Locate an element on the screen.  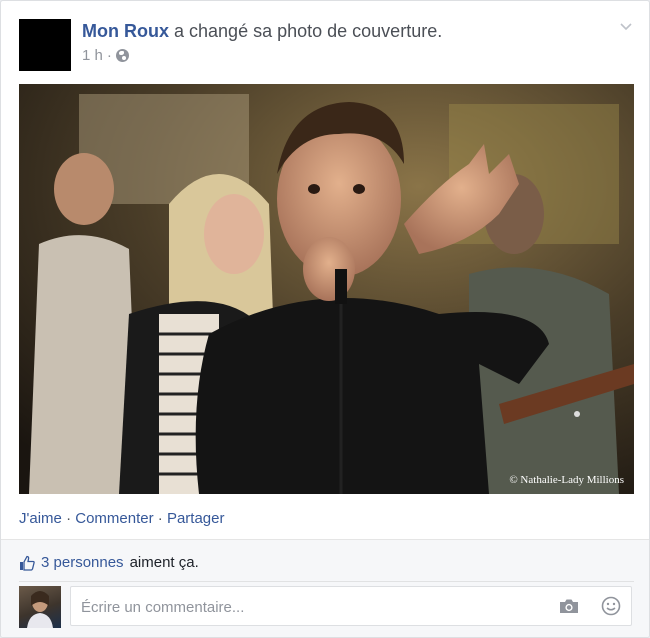
like-link: J'aime is located at coordinates (40, 518).